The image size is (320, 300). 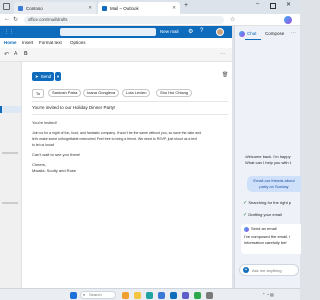 I want to click on settings-icon: ⚙, so click(x=190, y=31).